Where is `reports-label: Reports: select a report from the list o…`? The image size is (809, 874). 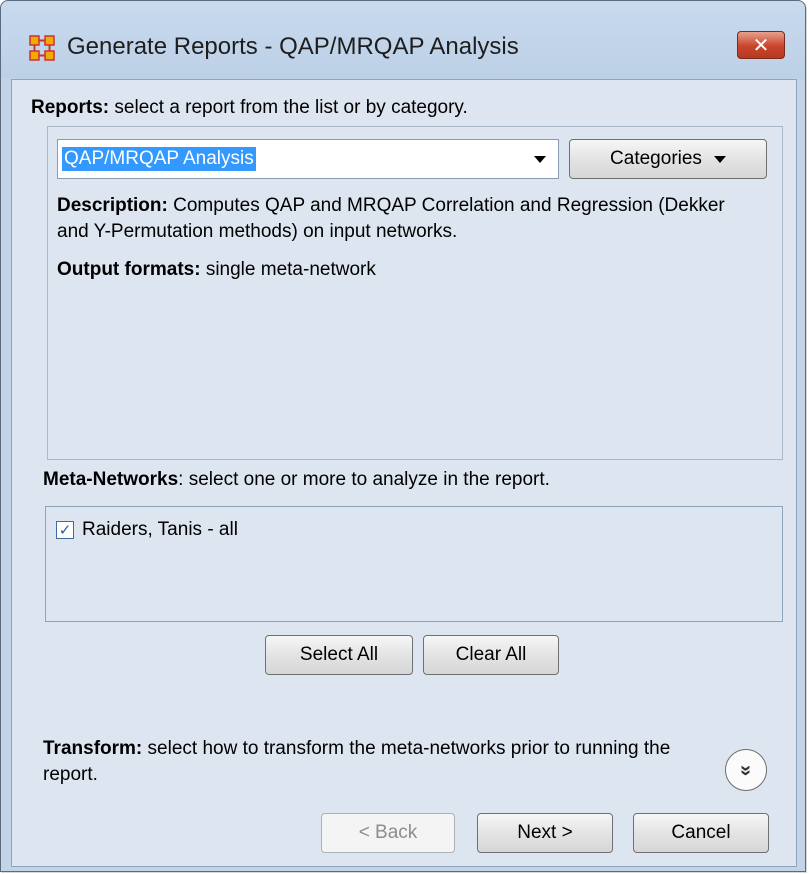
reports-label: Reports: select a report from the list o… is located at coordinates (249, 108).